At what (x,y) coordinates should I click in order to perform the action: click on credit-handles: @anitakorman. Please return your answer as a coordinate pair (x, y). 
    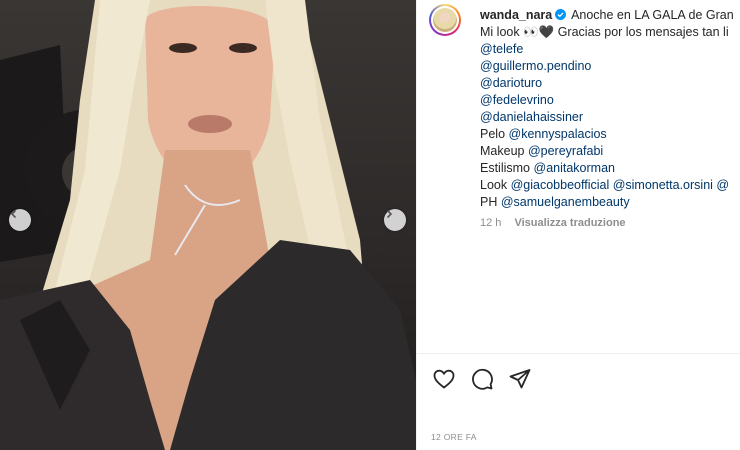
    Looking at the image, I should click on (574, 168).